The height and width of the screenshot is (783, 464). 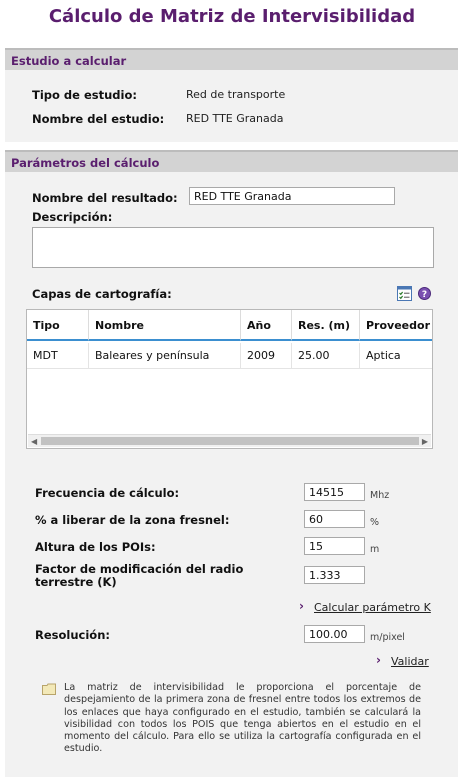 What do you see at coordinates (95, 547) in the screenshot?
I see `poi-height-label: Altura de los POIs:` at bounding box center [95, 547].